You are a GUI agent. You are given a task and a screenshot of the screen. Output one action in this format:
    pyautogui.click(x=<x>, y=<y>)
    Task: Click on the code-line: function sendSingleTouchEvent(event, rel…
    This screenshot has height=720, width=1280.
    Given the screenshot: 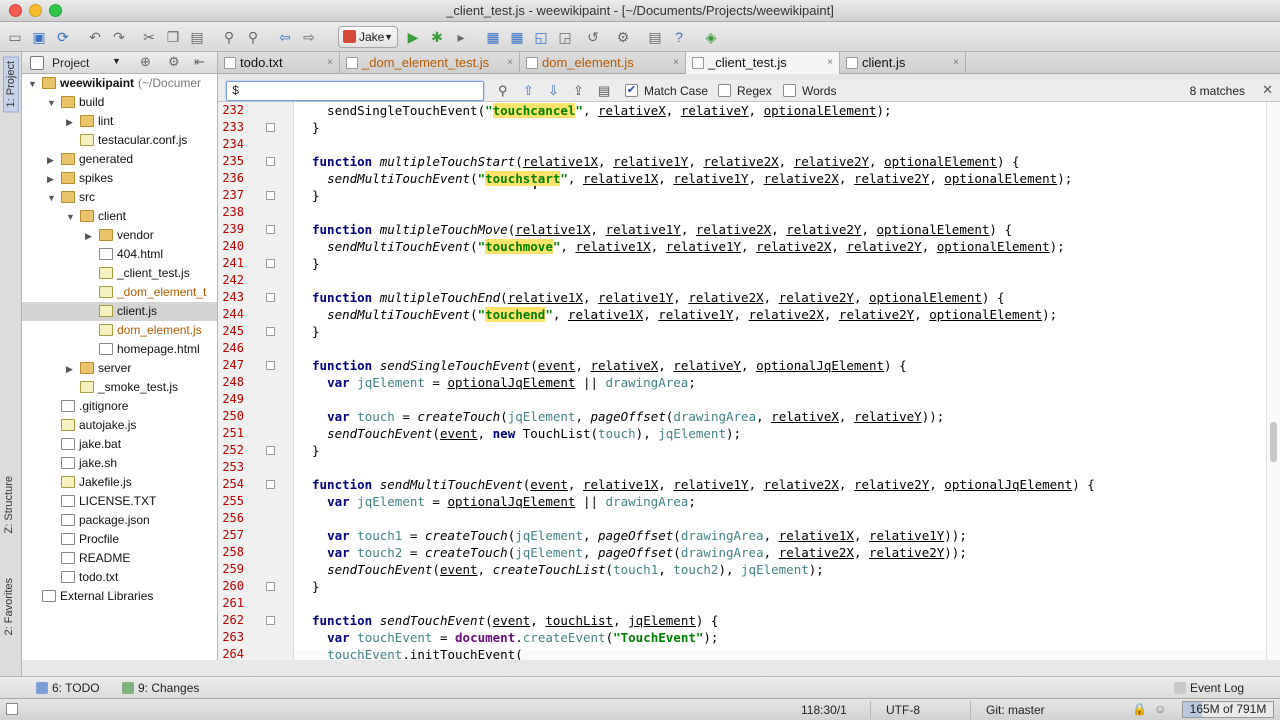 What is the action you would take?
    pyautogui.click(x=609, y=365)
    